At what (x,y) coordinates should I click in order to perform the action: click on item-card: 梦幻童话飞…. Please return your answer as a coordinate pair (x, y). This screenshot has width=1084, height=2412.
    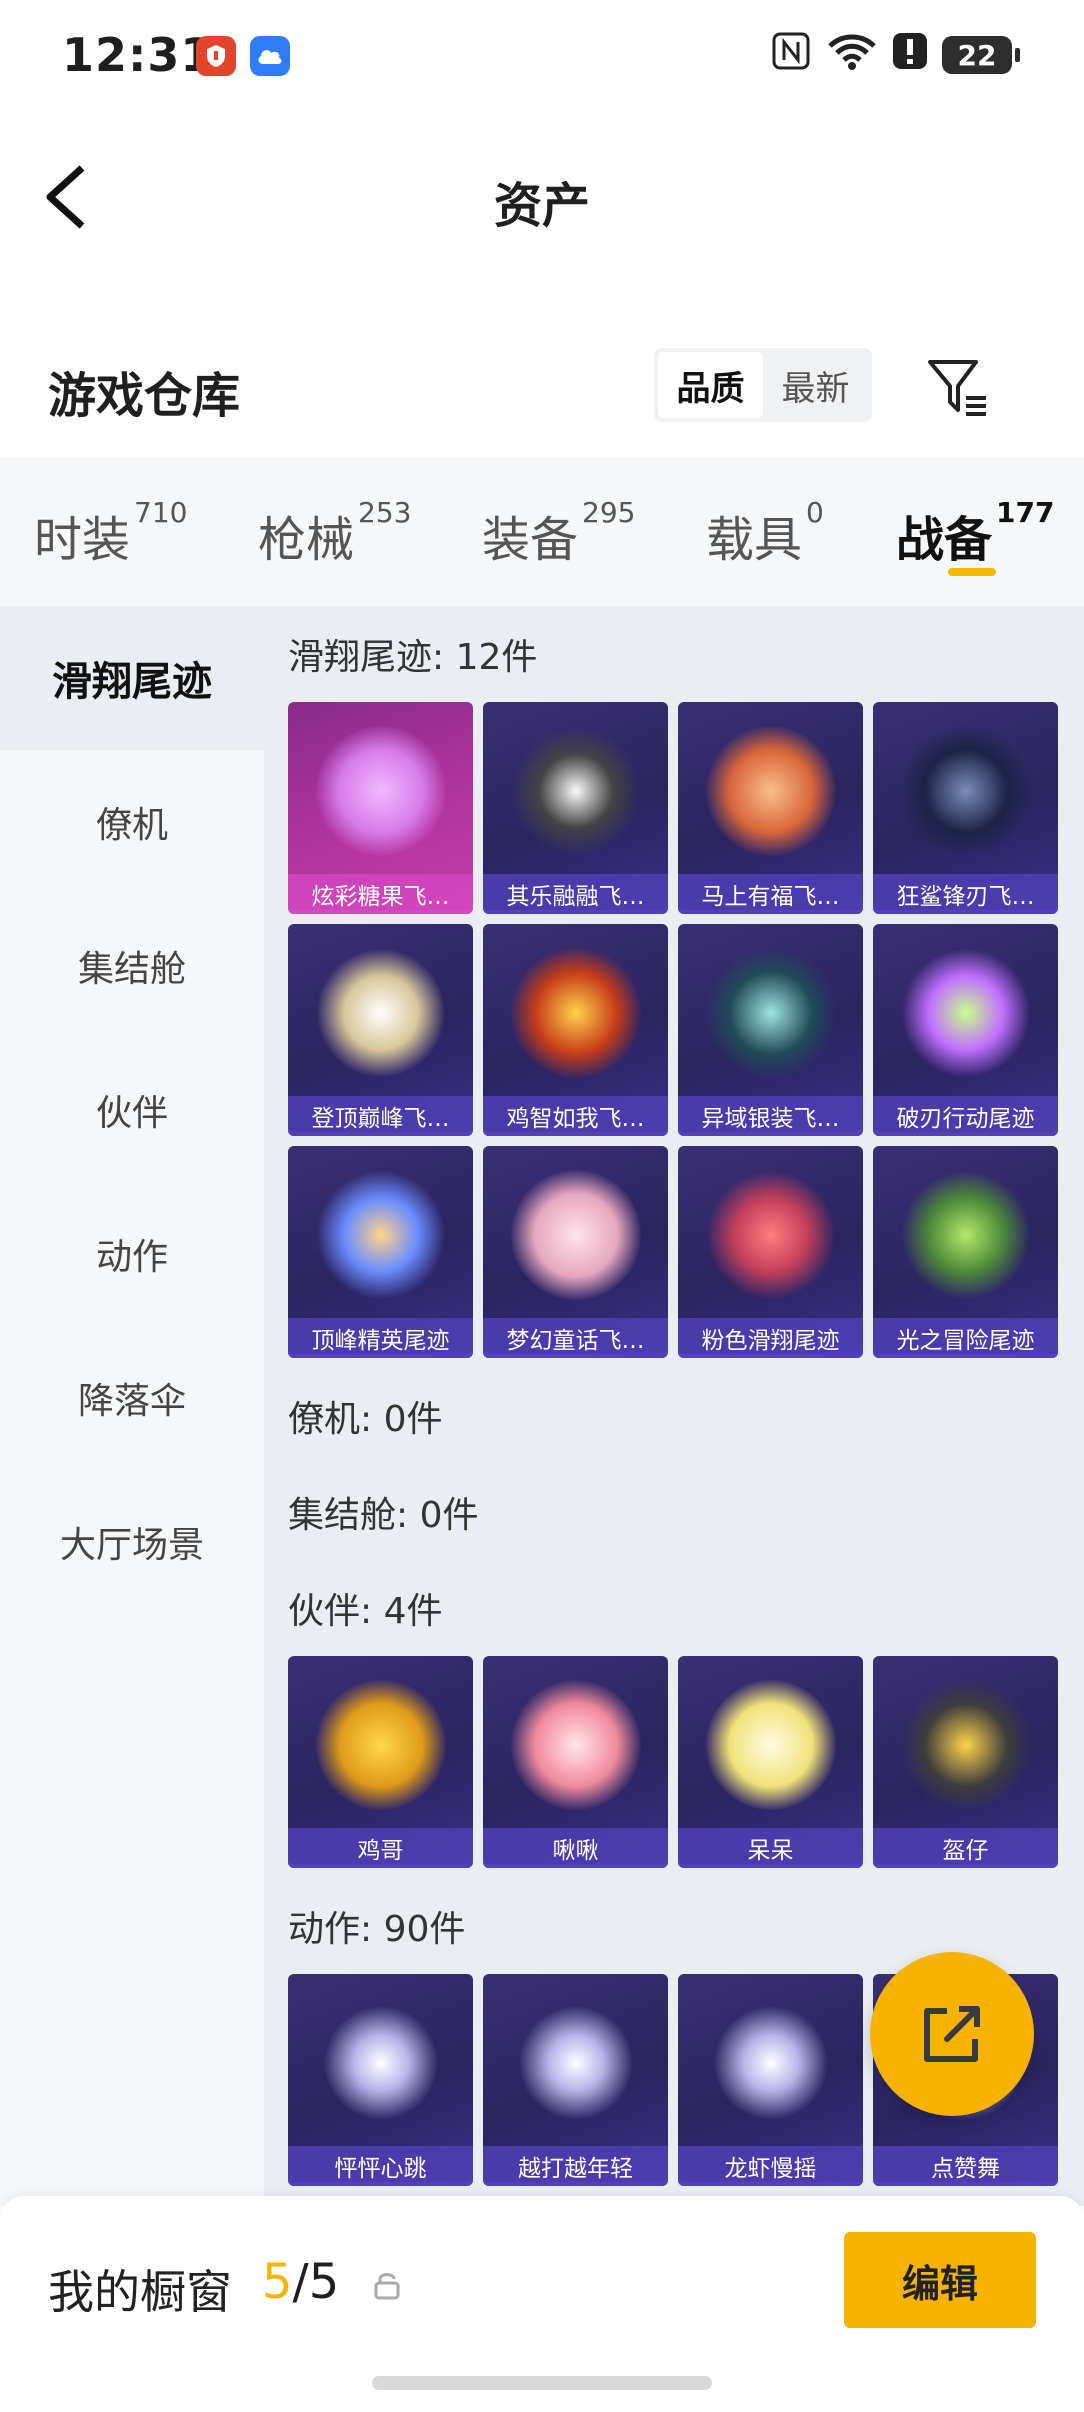
    Looking at the image, I should click on (575, 1252).